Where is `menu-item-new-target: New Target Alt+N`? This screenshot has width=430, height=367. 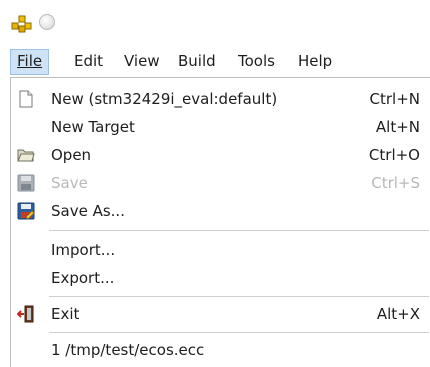
menu-item-new-target: New Target Alt+N is located at coordinates (220, 127).